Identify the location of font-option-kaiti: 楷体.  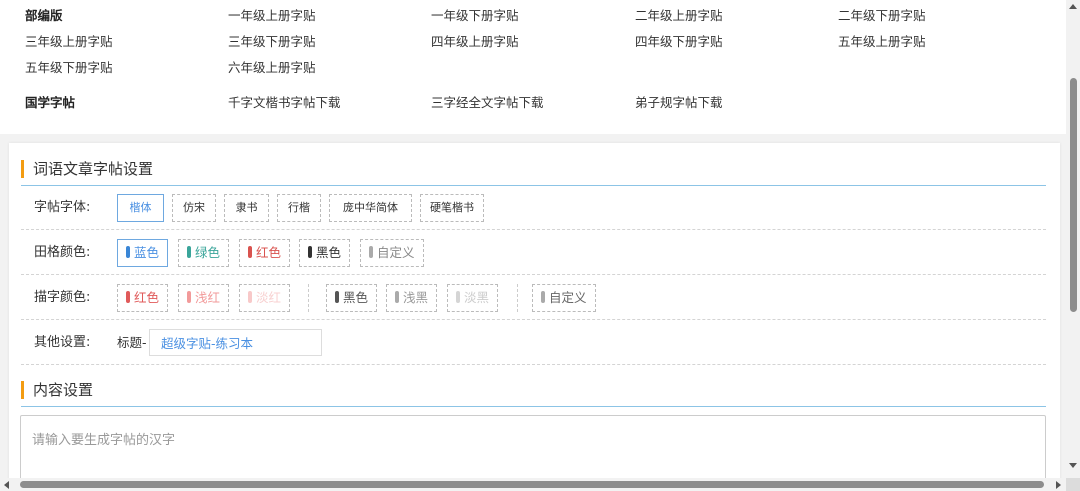
(140, 208).